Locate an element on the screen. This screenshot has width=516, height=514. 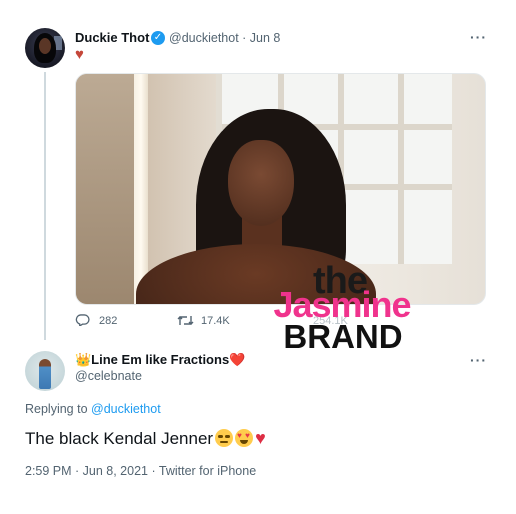
retweet-count: 17.4K is located at coordinates (215, 321).